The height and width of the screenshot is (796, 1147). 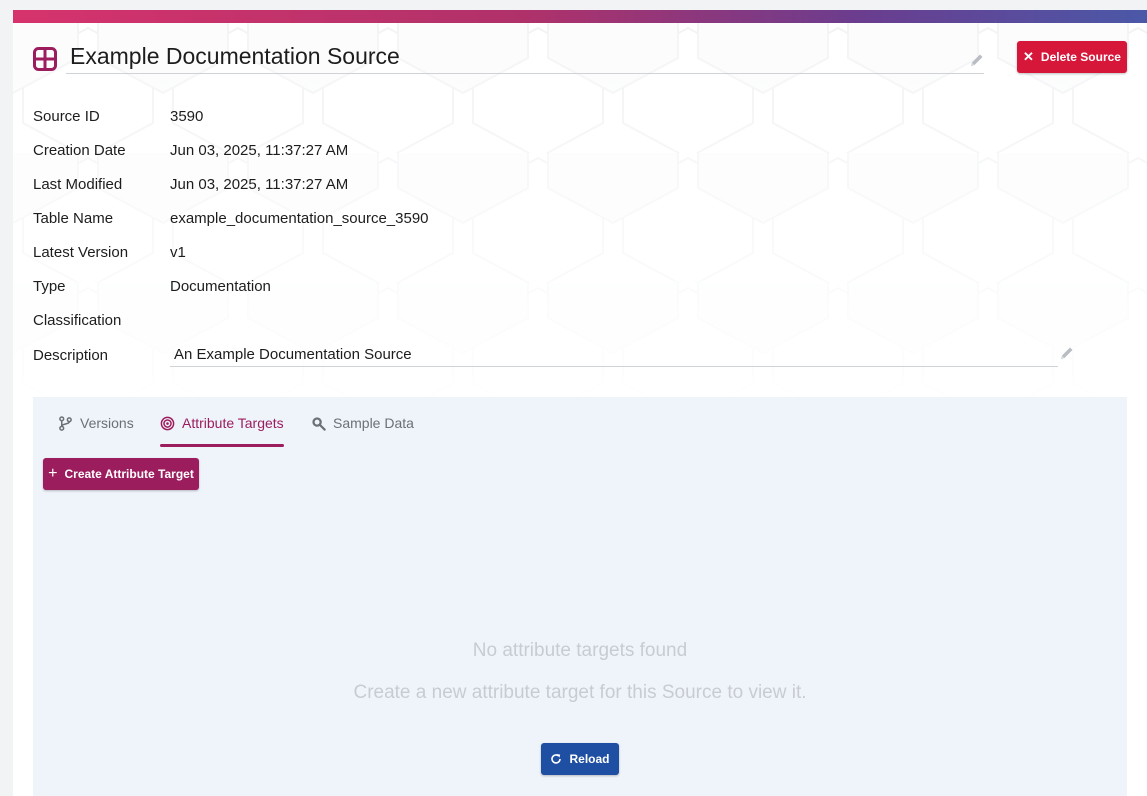 I want to click on tab-versions: Versions, so click(x=96, y=431).